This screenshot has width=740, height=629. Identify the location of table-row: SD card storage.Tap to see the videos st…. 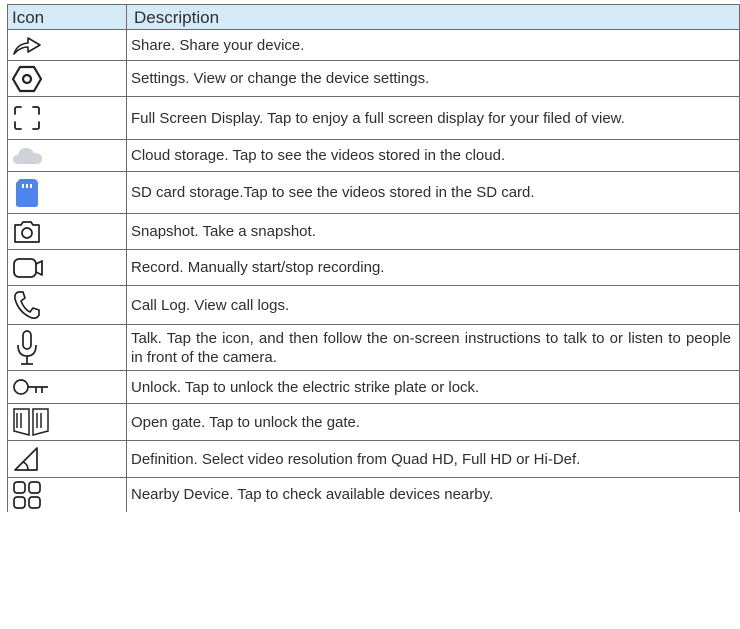
(373, 192).